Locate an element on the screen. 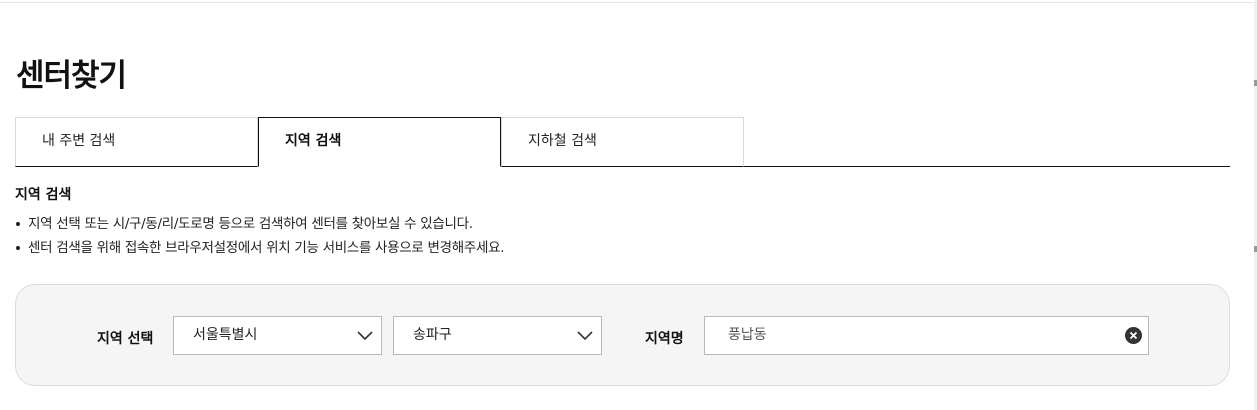 This screenshot has width=1257, height=410. region-name-label: 지역명 is located at coordinates (664, 339).